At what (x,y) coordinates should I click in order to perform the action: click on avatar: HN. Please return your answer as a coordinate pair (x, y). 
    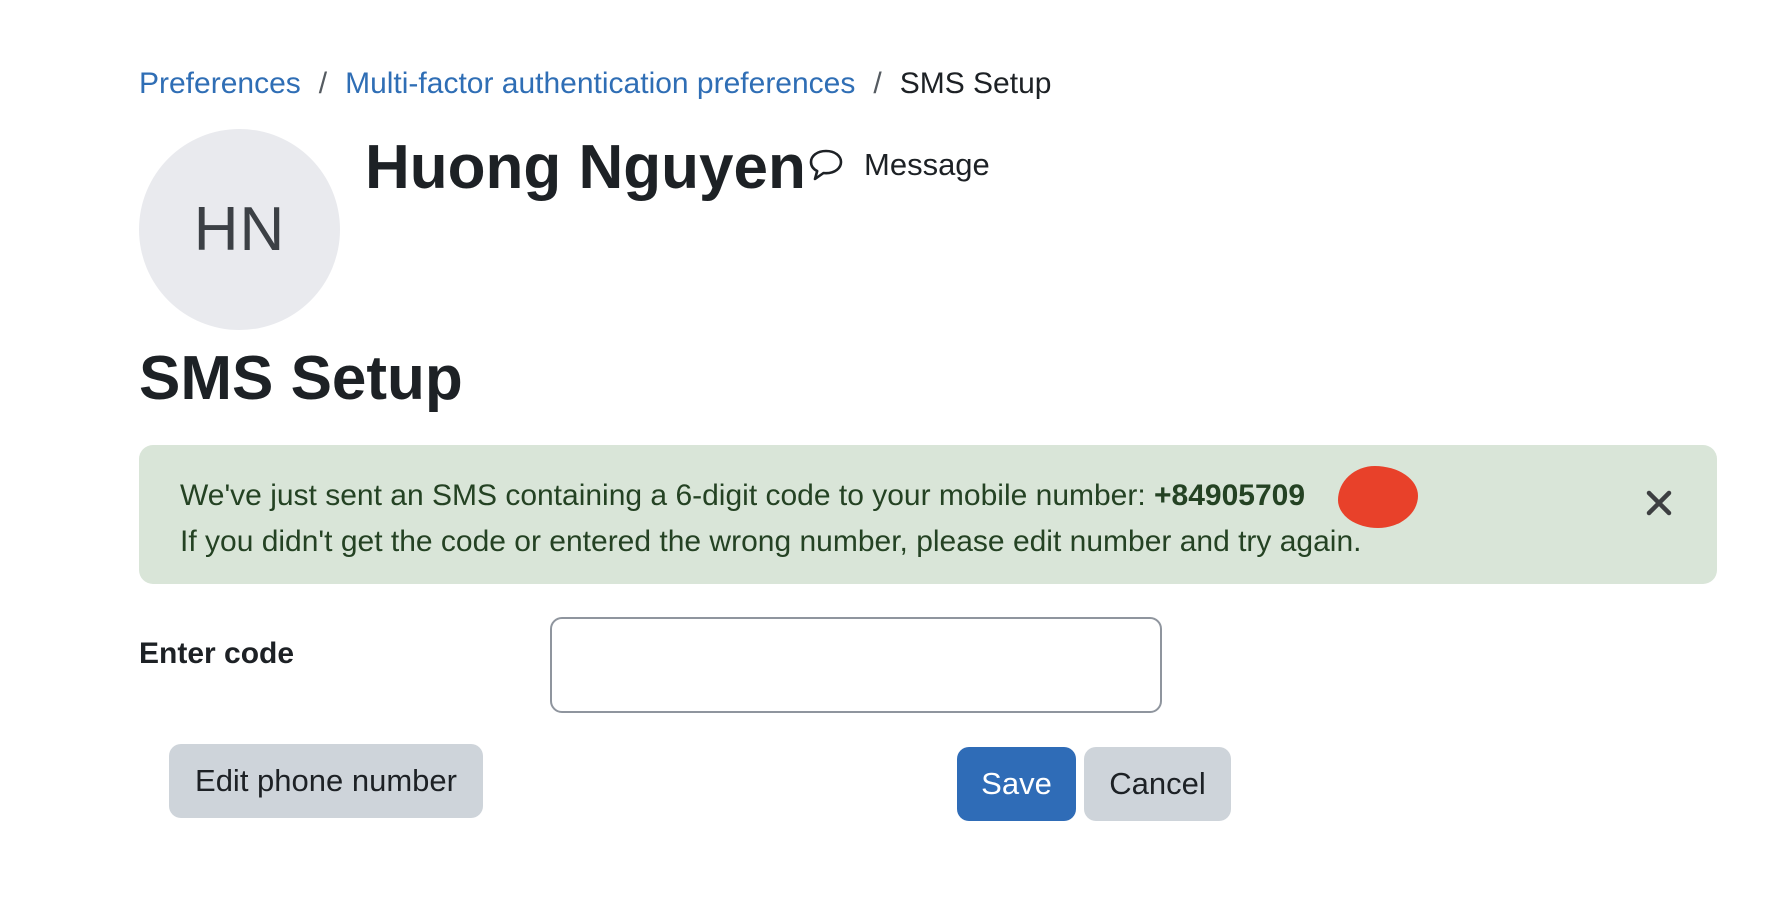
    Looking at the image, I should click on (239, 229).